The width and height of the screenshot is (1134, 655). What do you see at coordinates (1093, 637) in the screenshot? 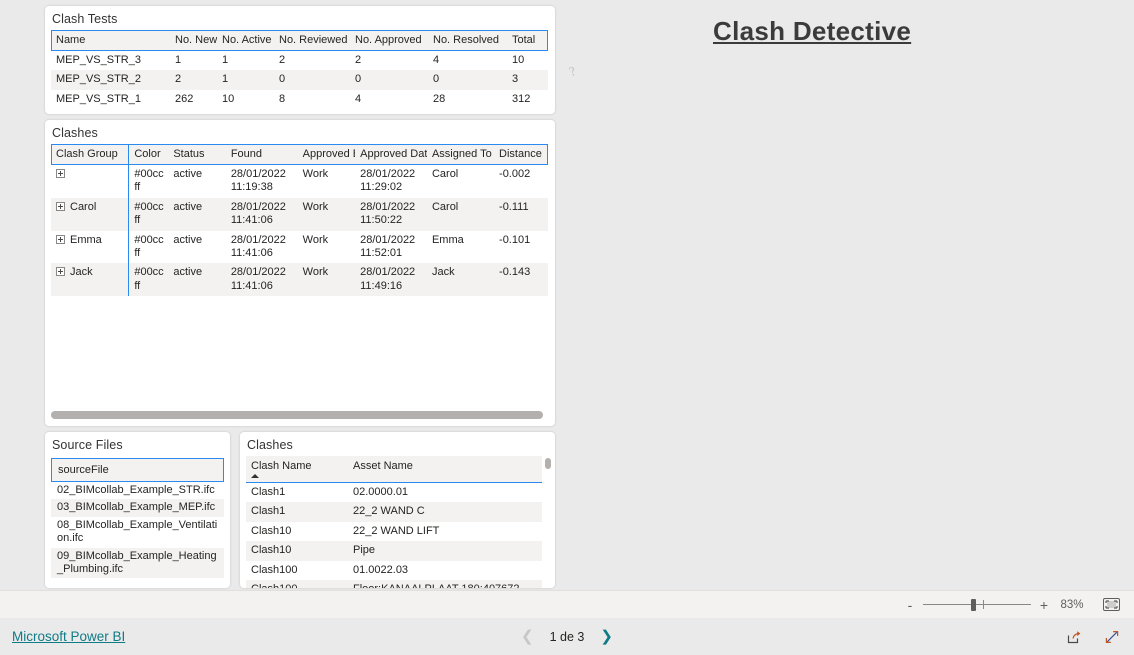
I see `footer-actions` at bounding box center [1093, 637].